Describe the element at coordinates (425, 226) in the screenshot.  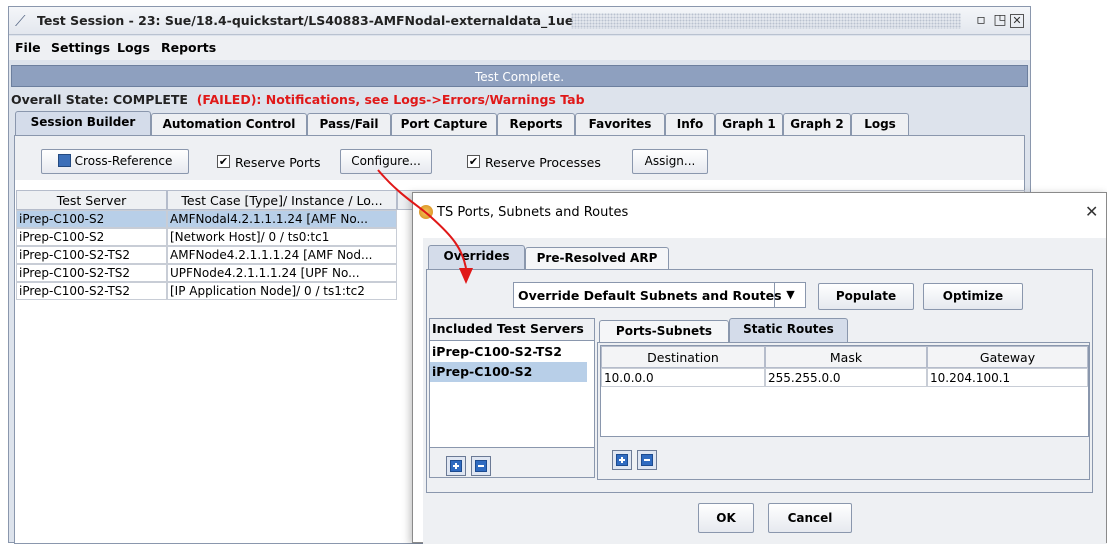
I see `annotation-arrow` at that location.